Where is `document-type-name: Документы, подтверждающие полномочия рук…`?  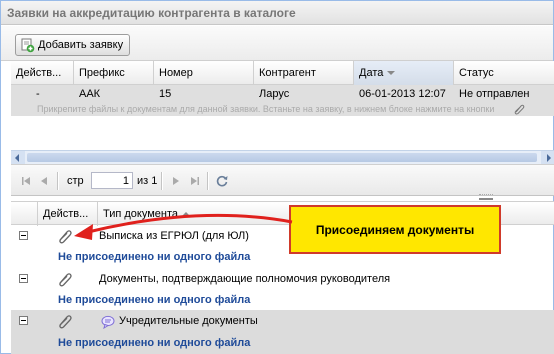
document-type-name: Документы, подтверждающие полномочия рук… is located at coordinates (245, 279).